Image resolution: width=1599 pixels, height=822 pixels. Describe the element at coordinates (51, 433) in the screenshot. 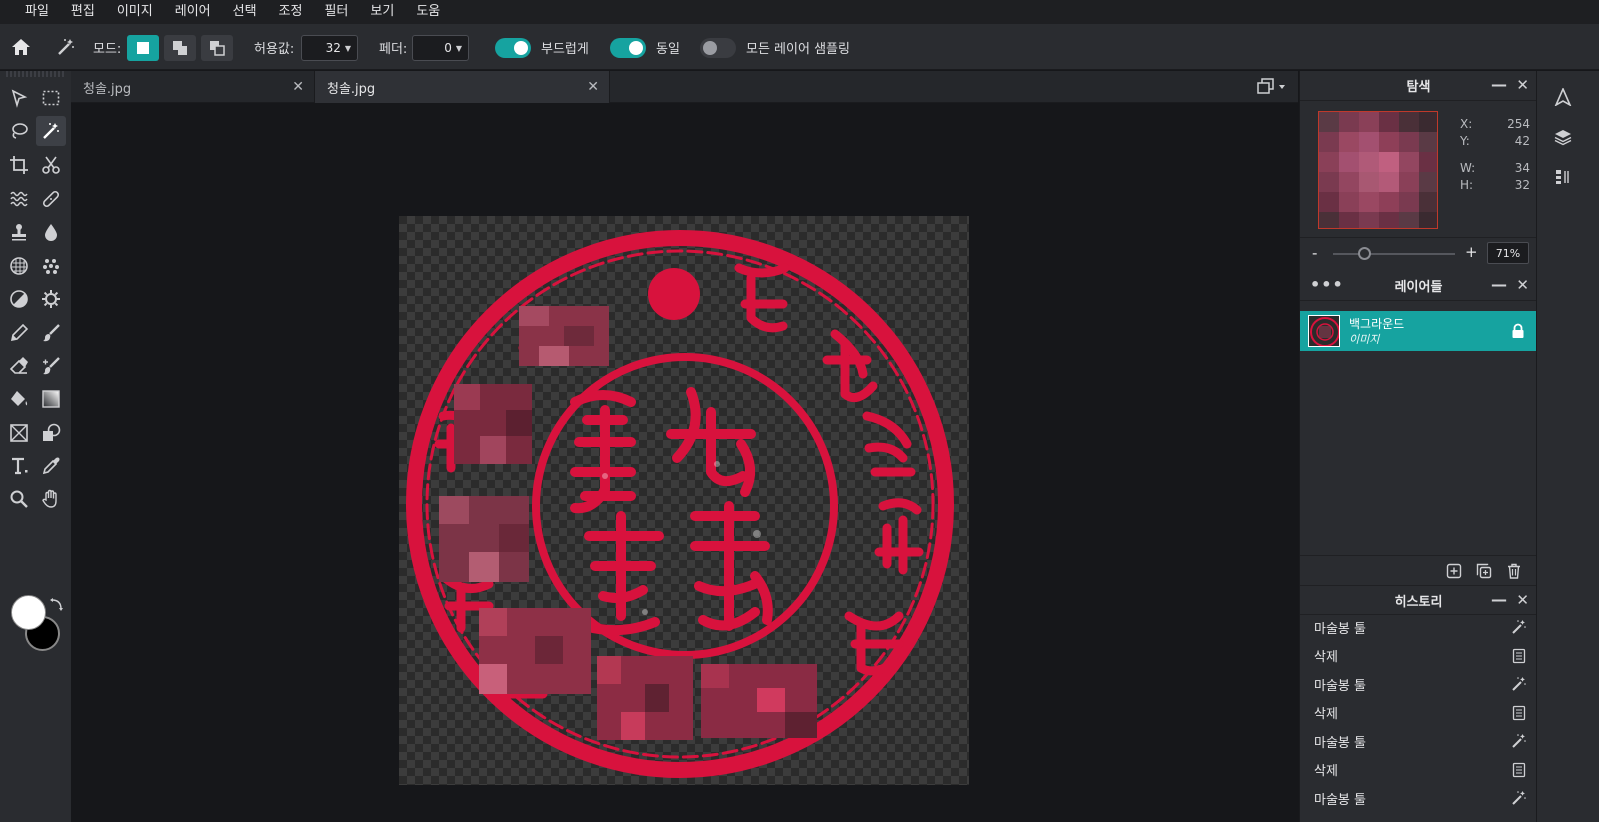

I see `shape-tool-icon` at that location.